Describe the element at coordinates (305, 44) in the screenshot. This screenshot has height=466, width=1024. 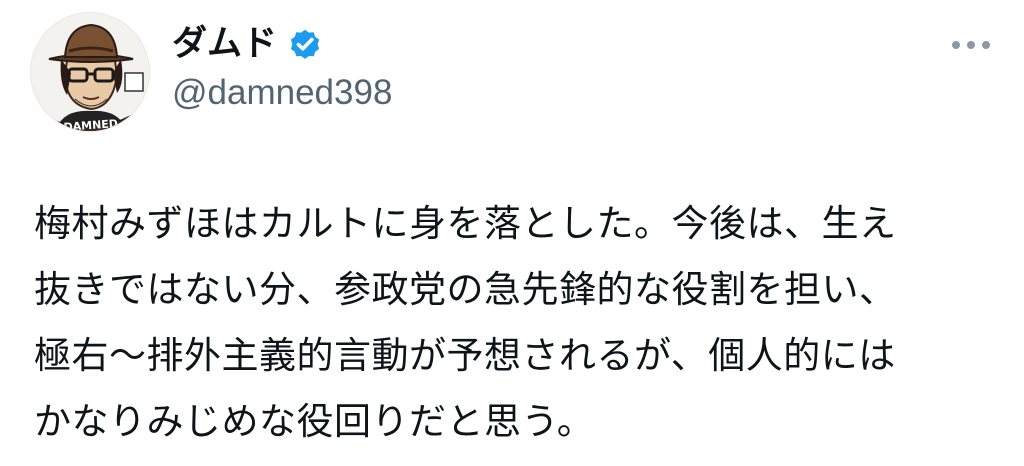
I see `verified-badge-icon` at that location.